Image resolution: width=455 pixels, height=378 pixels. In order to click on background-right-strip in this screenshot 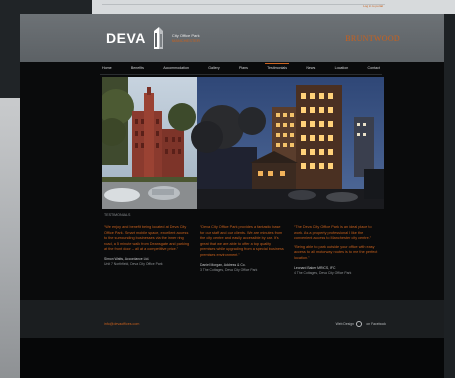, I will do `click(449, 196)`.